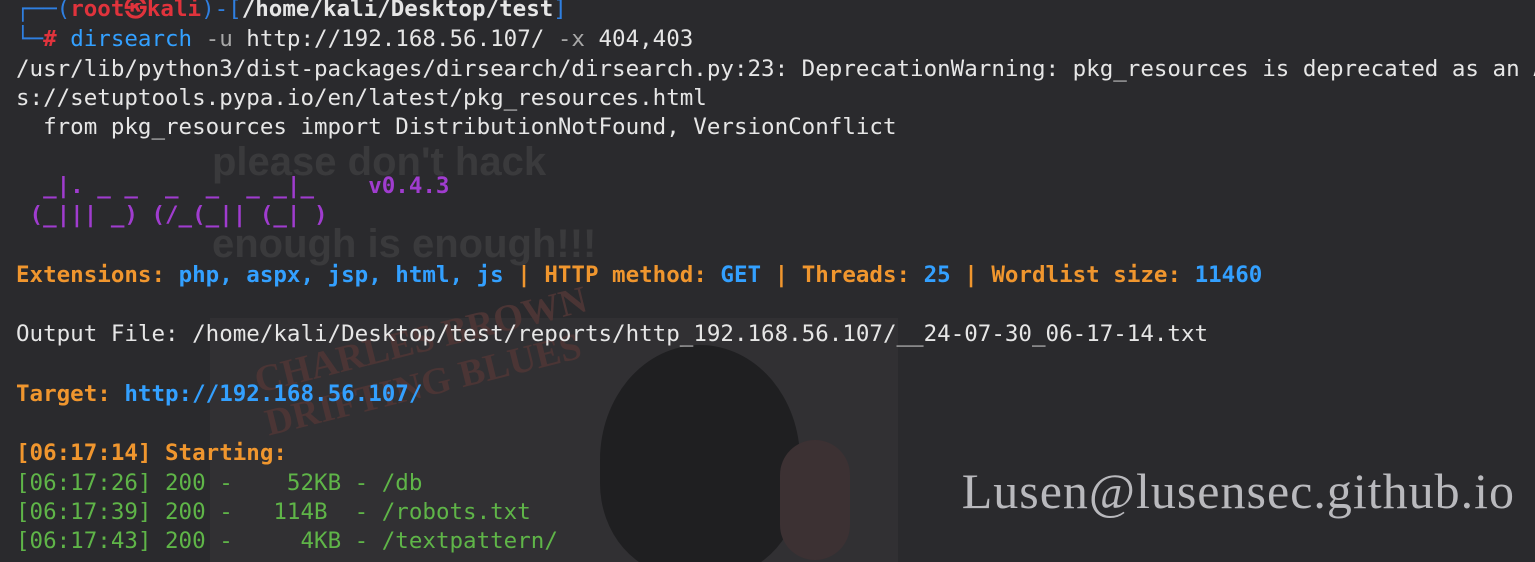 This screenshot has width=1535, height=562. What do you see at coordinates (625, 275) in the screenshot?
I see `method-label: HTTP method:` at bounding box center [625, 275].